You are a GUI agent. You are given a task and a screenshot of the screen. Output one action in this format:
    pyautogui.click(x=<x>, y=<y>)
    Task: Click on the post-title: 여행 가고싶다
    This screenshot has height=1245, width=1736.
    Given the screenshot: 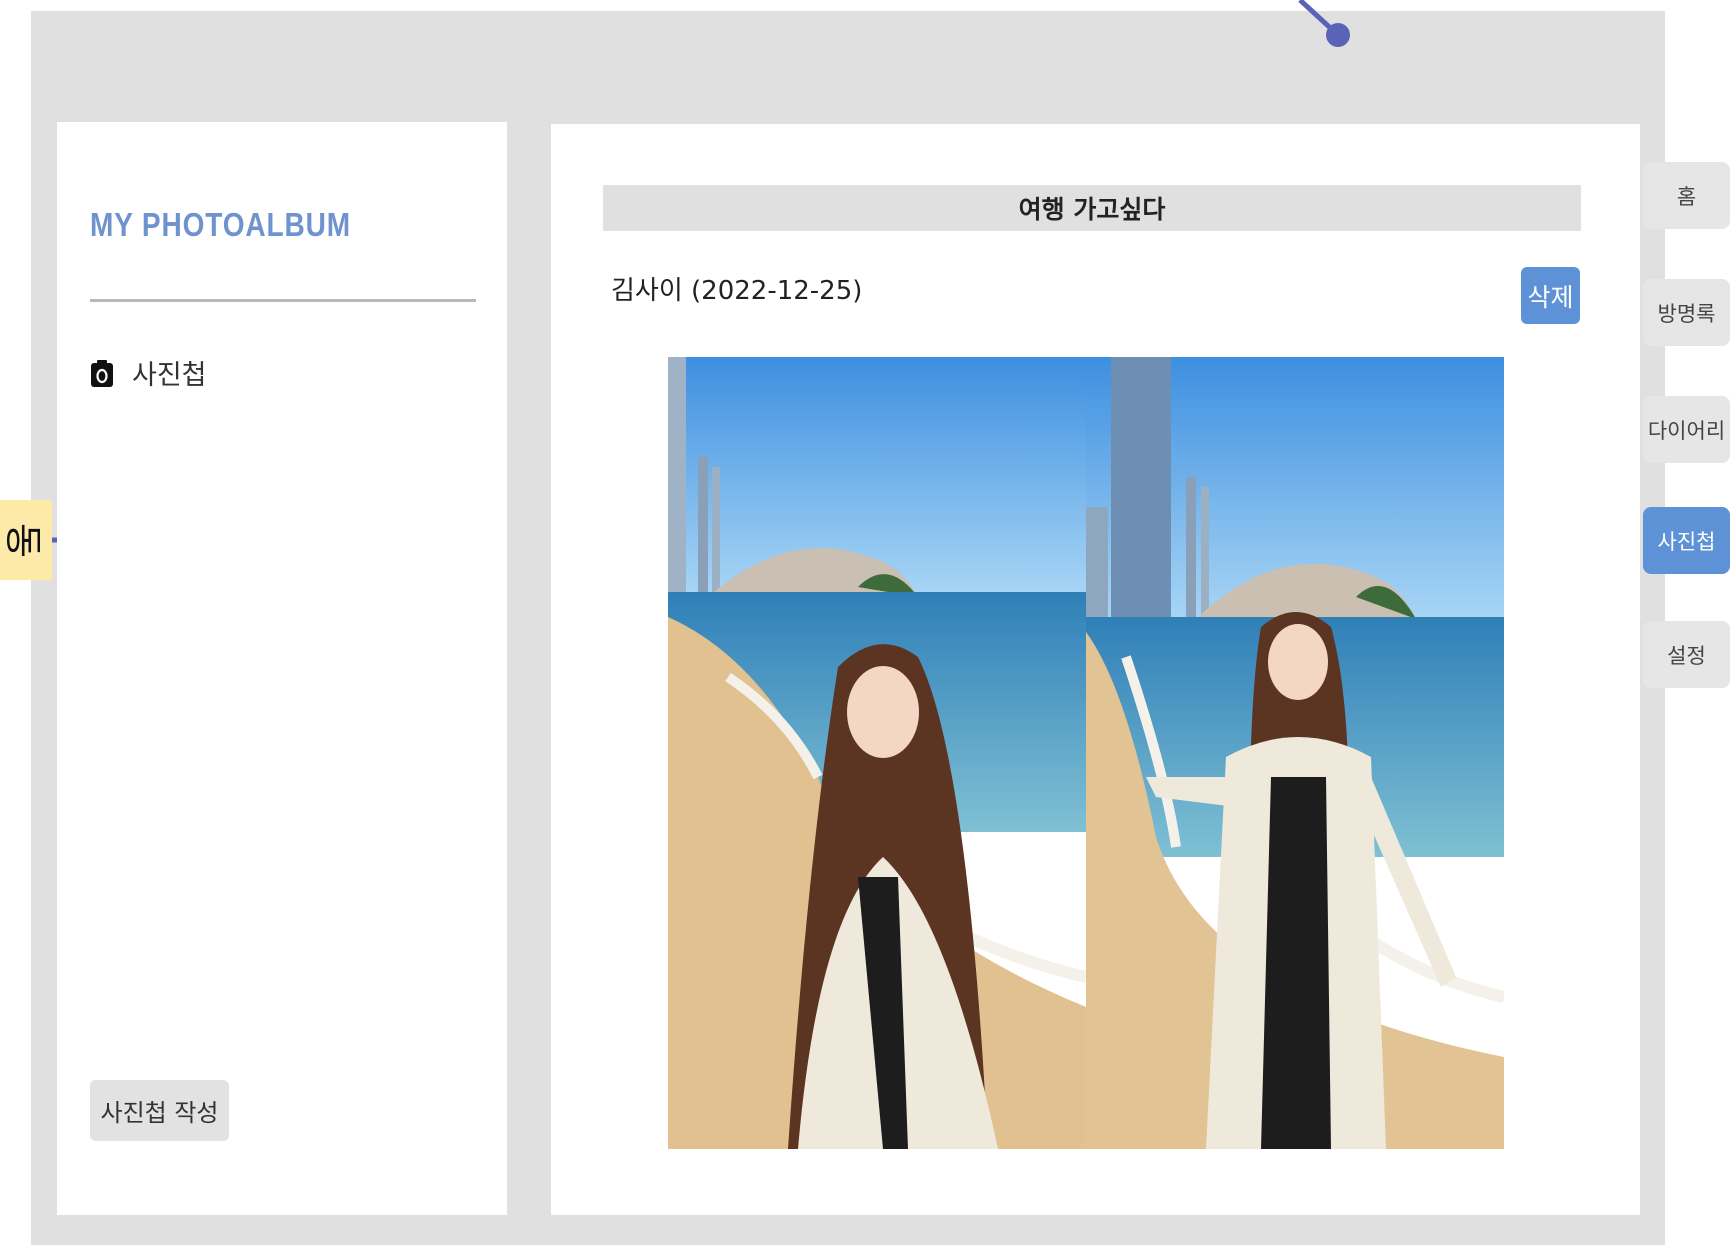 What is the action you would take?
    pyautogui.click(x=1092, y=208)
    